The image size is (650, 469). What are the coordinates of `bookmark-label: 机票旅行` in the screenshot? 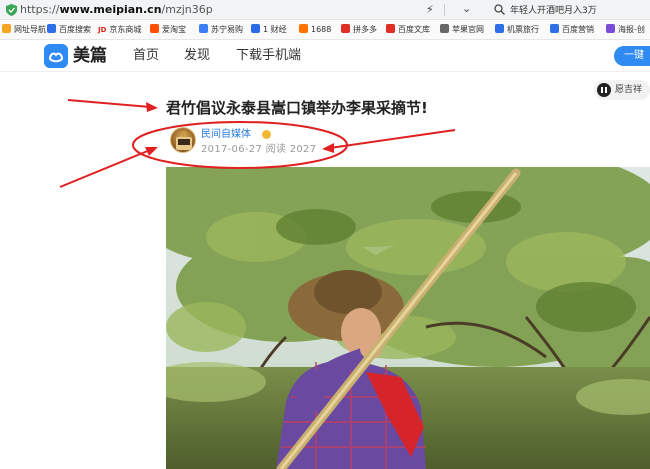 It's located at (523, 29).